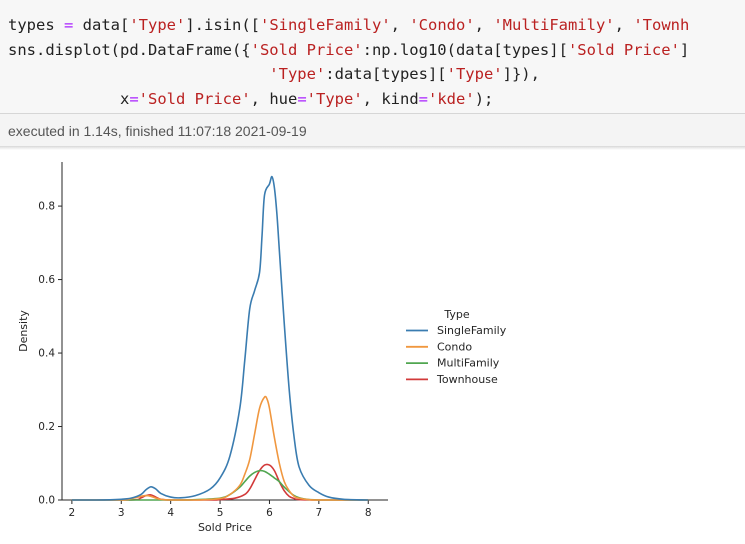 This screenshot has width=745, height=544. Describe the element at coordinates (46, 501) in the screenshot. I see `y-tick-label: 0.0` at that location.